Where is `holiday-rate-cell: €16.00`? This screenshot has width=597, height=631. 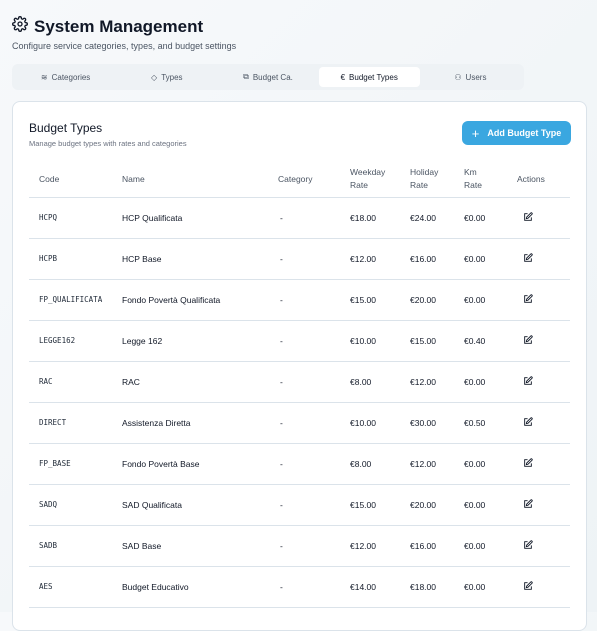 holiday-rate-cell: €16.00 is located at coordinates (437, 259).